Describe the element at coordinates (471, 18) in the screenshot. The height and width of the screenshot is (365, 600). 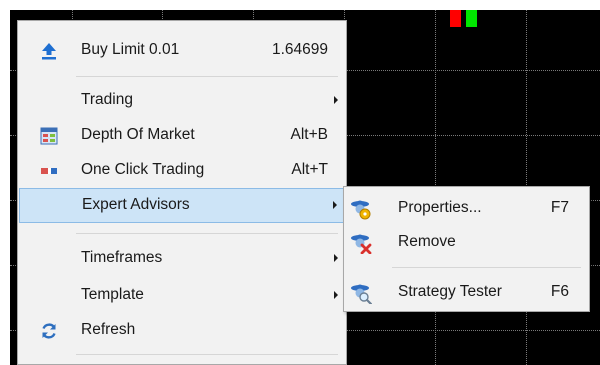
I see `bullish-candle` at that location.